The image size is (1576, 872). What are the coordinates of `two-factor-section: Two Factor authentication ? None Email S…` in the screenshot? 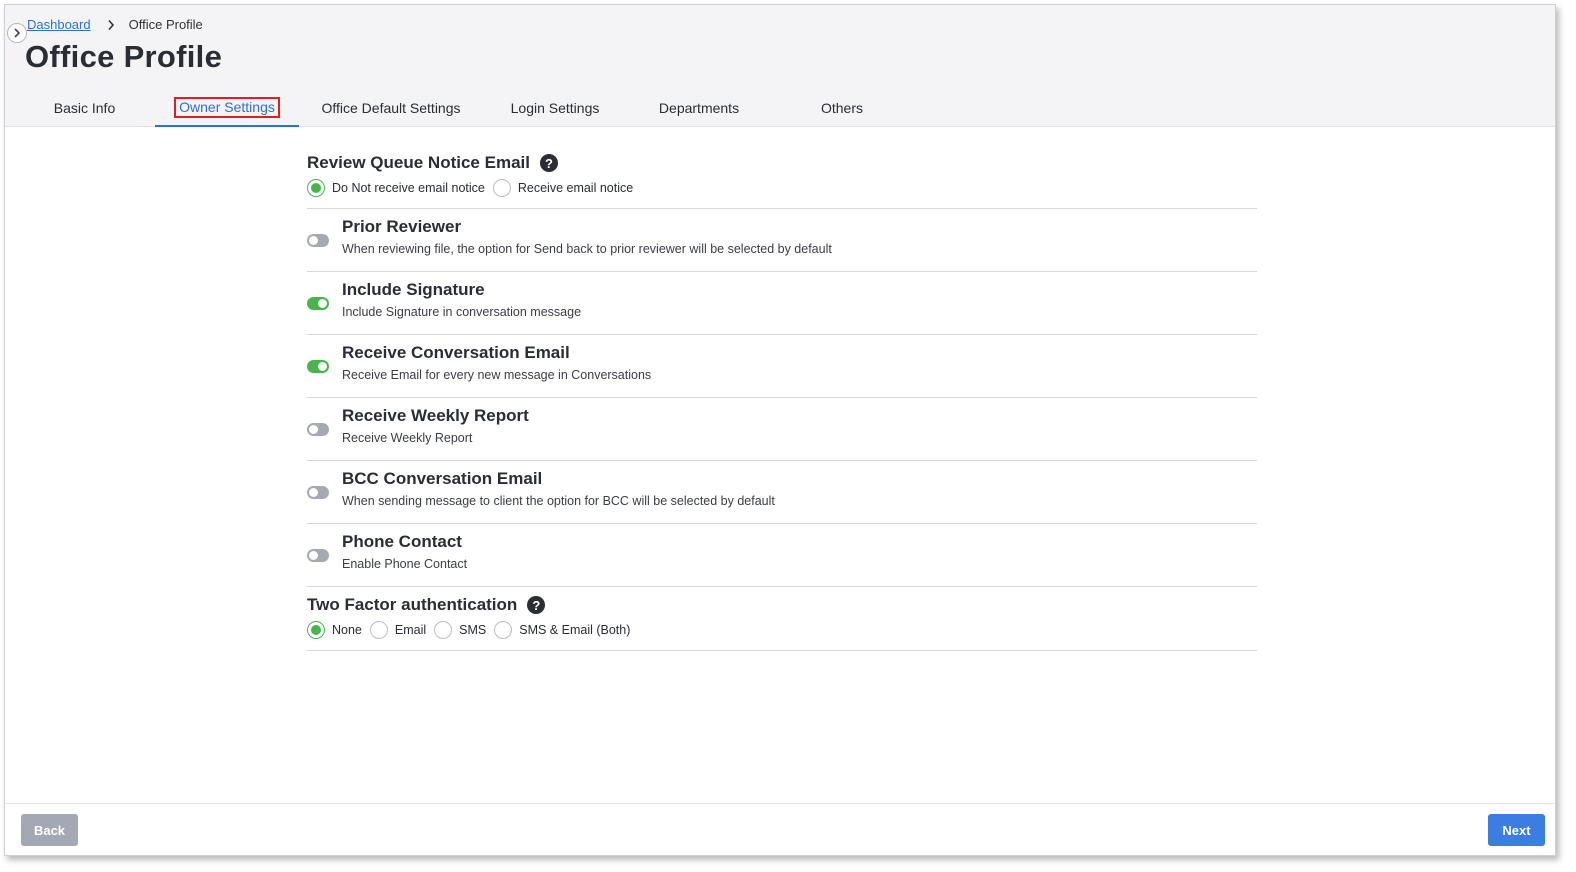 It's located at (782, 619).